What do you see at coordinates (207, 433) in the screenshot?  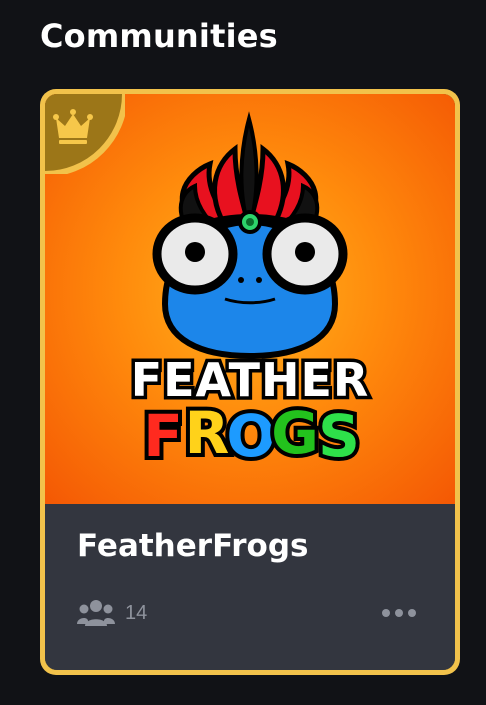 I see `logo-letter: R` at bounding box center [207, 433].